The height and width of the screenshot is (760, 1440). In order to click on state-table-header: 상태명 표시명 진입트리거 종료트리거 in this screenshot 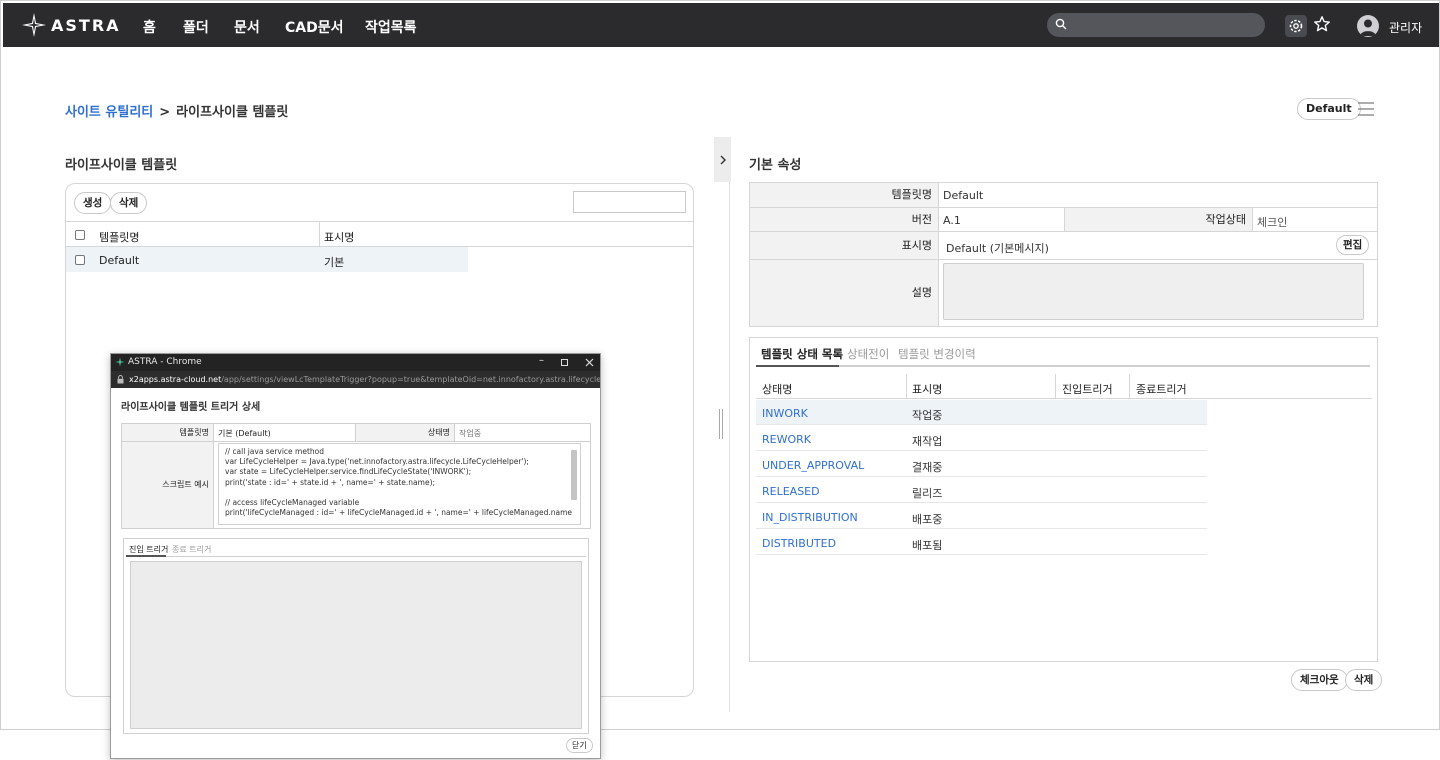, I will do `click(1064, 386)`.